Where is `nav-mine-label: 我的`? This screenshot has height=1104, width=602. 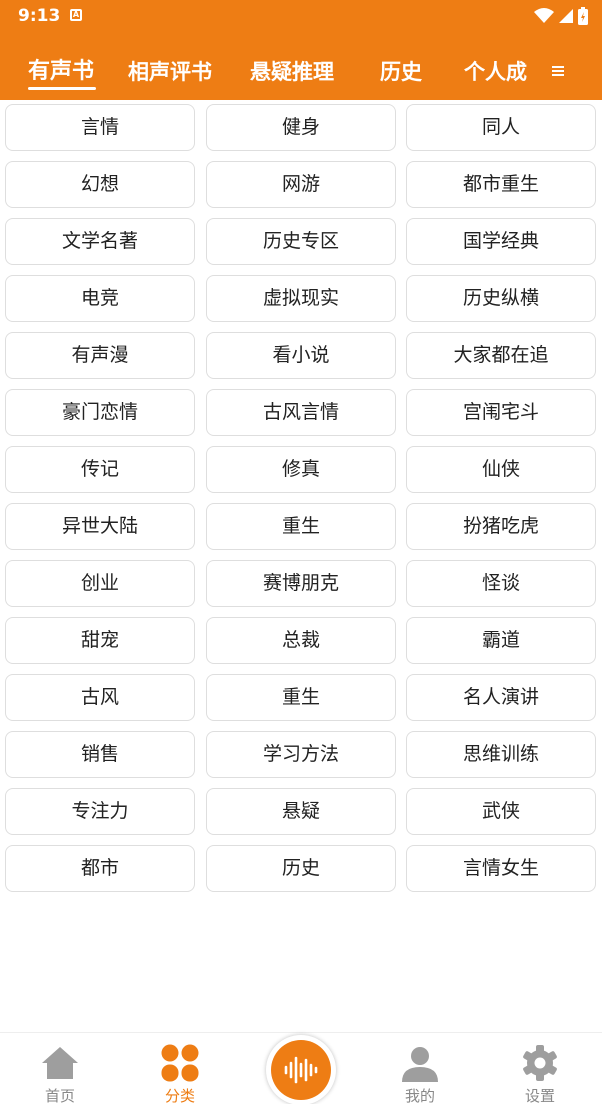
nav-mine-label: 我的 is located at coordinates (419, 1095).